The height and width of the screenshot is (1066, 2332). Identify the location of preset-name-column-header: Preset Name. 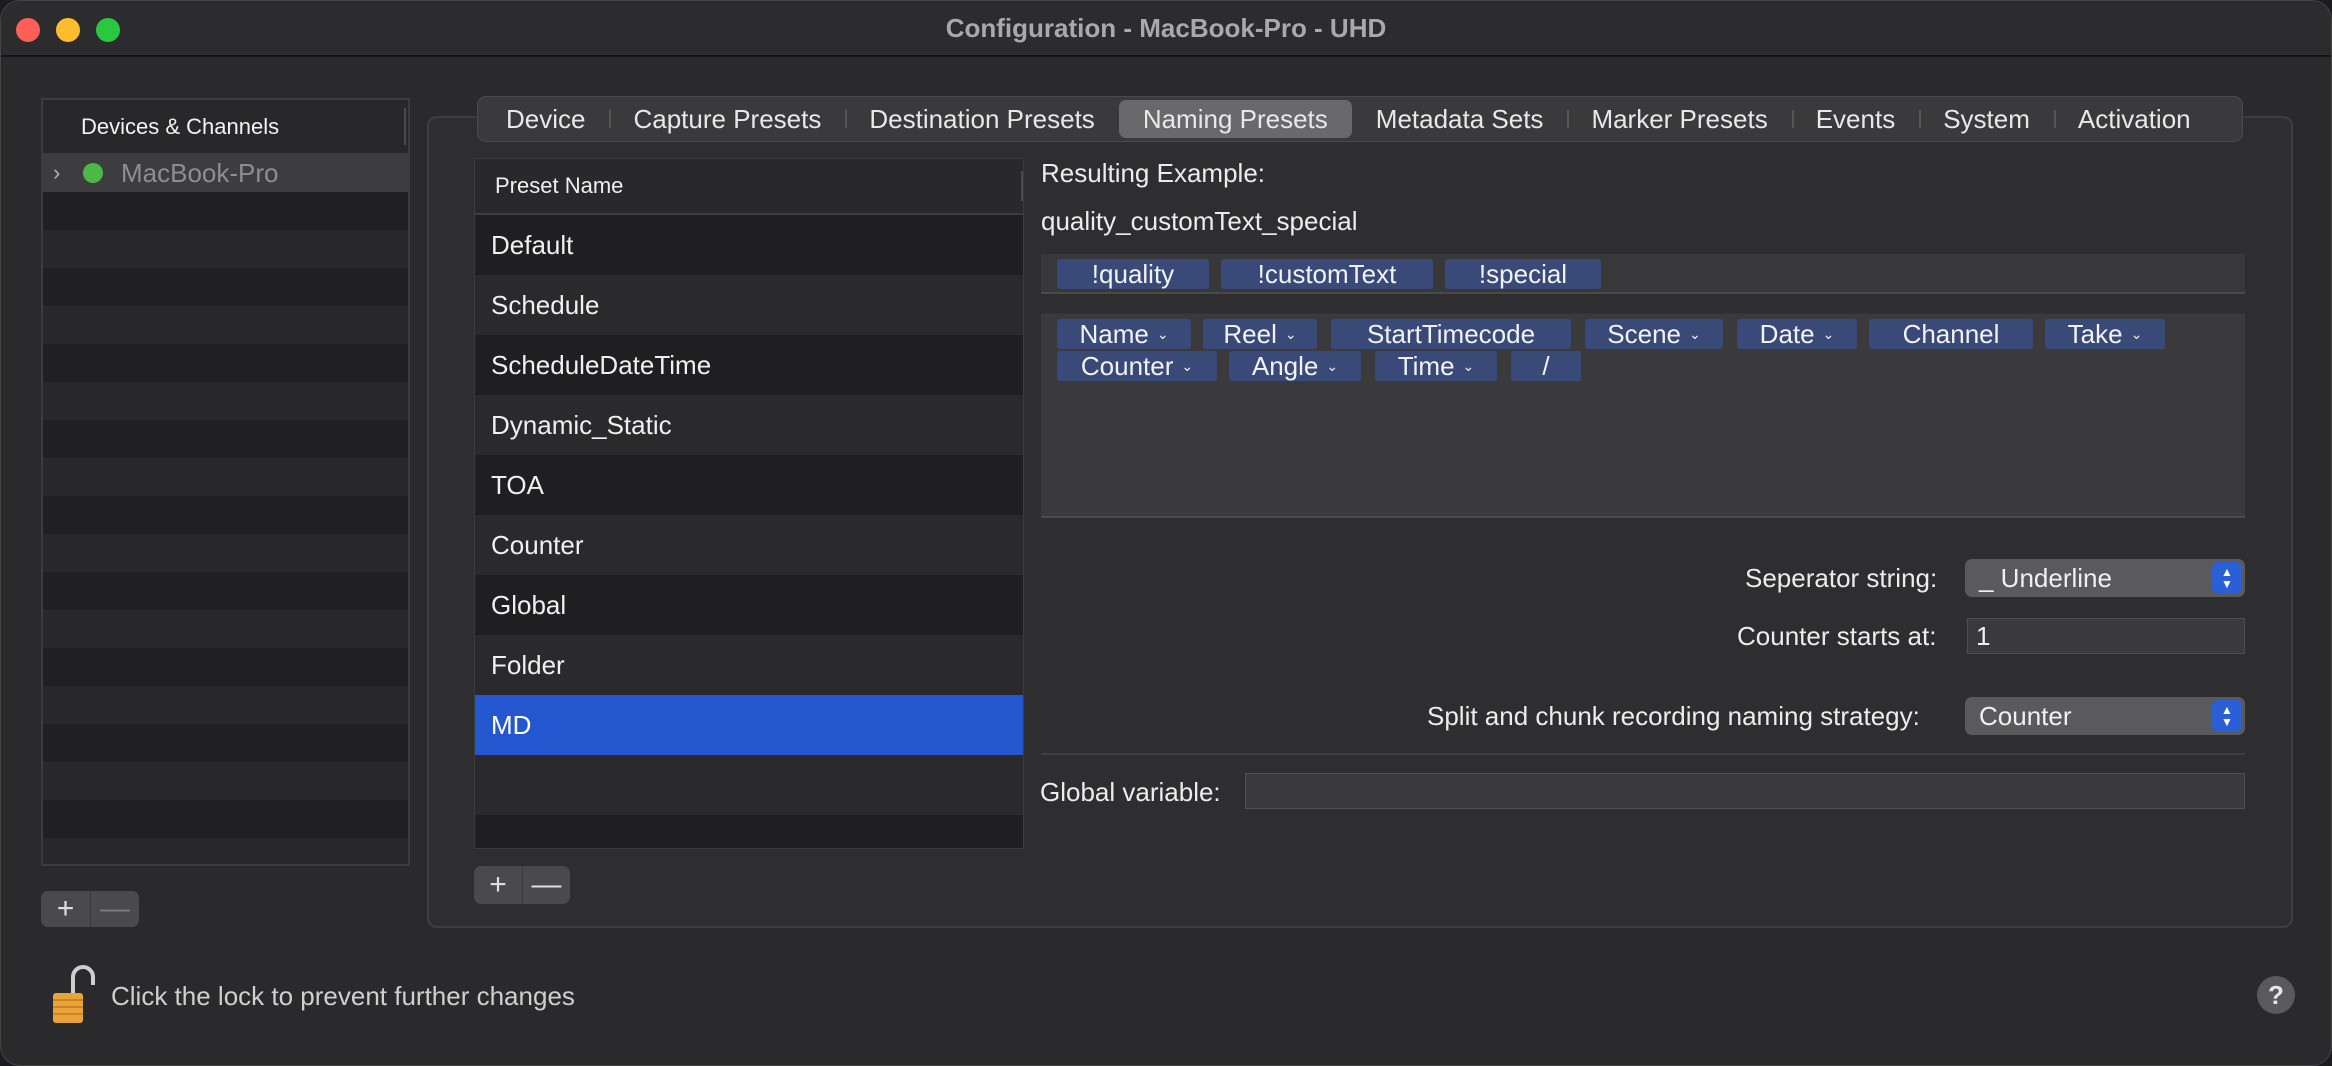
(749, 187).